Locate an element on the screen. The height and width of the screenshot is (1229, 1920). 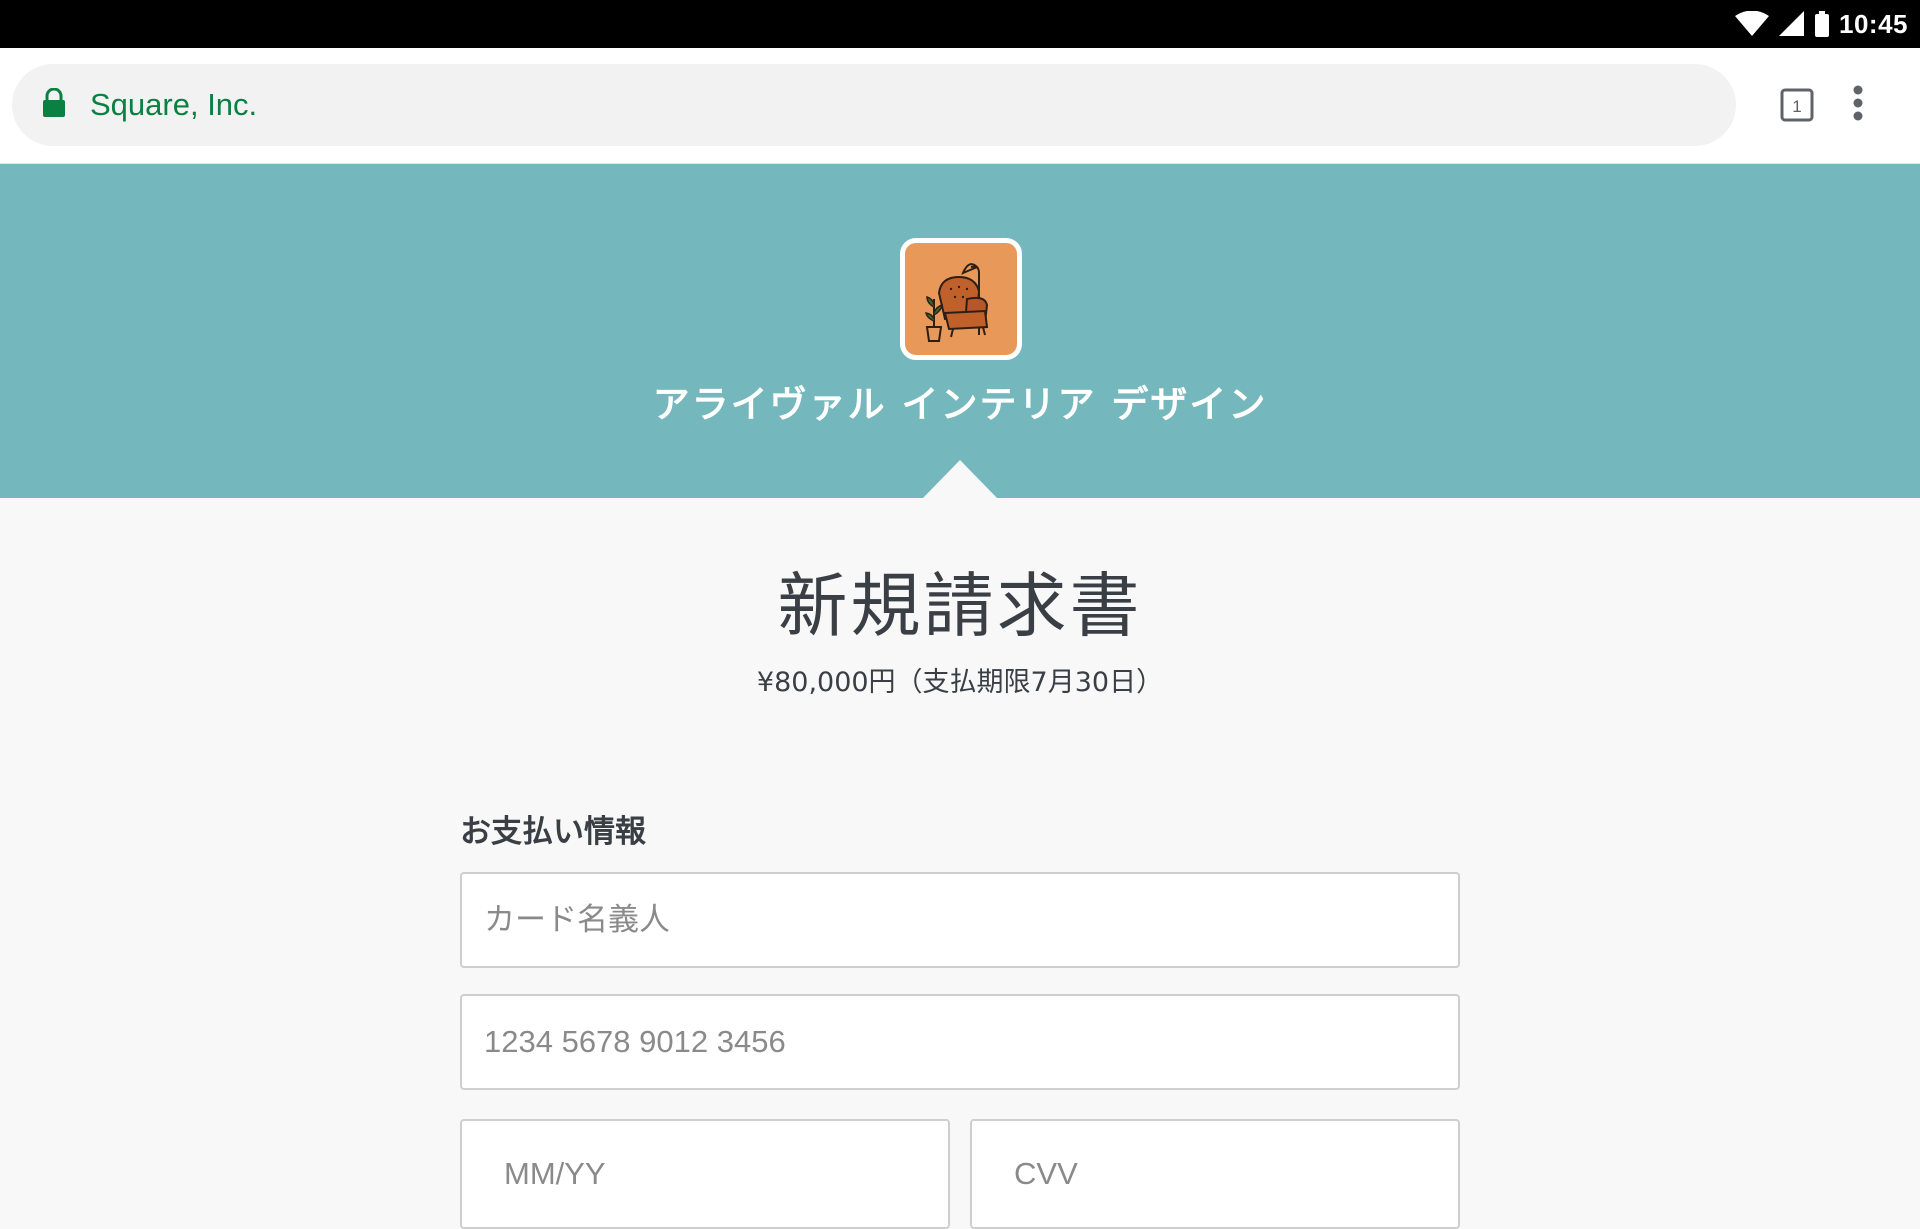
tab-switcher-icon: 1 is located at coordinates (1797, 105).